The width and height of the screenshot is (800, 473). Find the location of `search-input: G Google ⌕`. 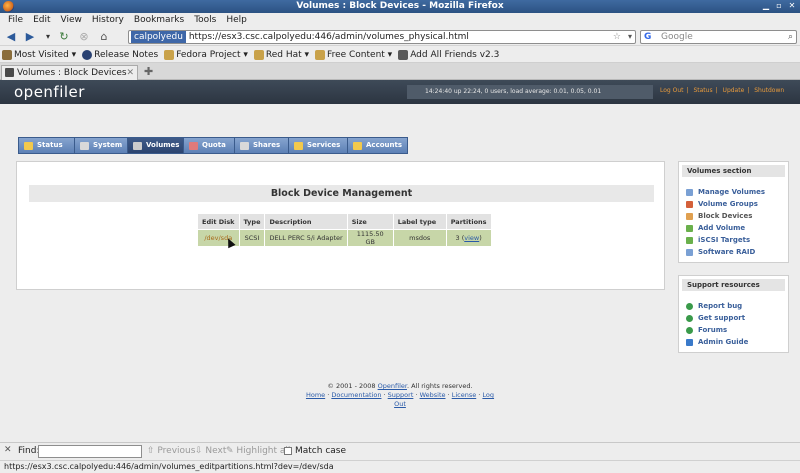

search-input: G Google ⌕ is located at coordinates (718, 37).